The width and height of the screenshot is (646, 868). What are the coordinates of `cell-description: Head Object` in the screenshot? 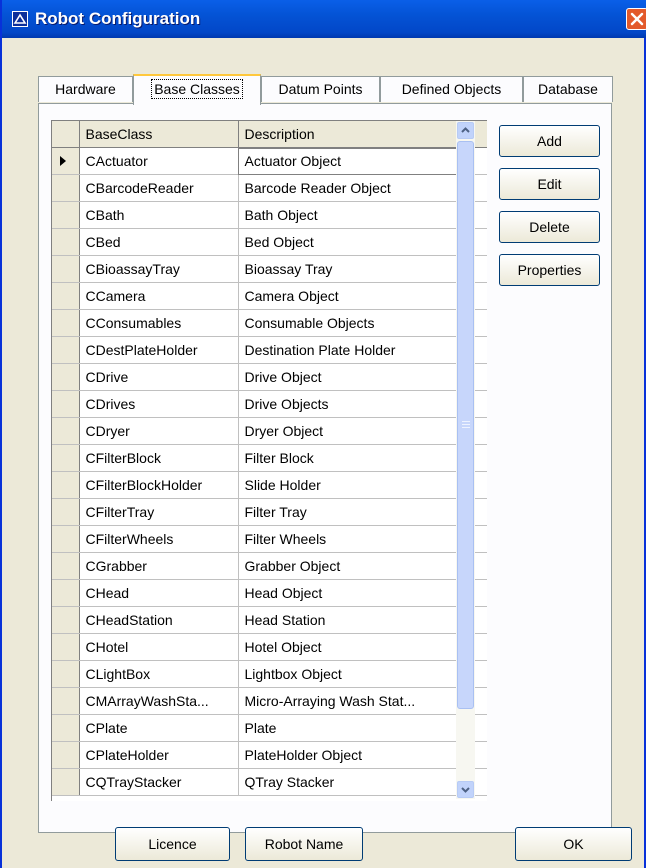 It's located at (348, 593).